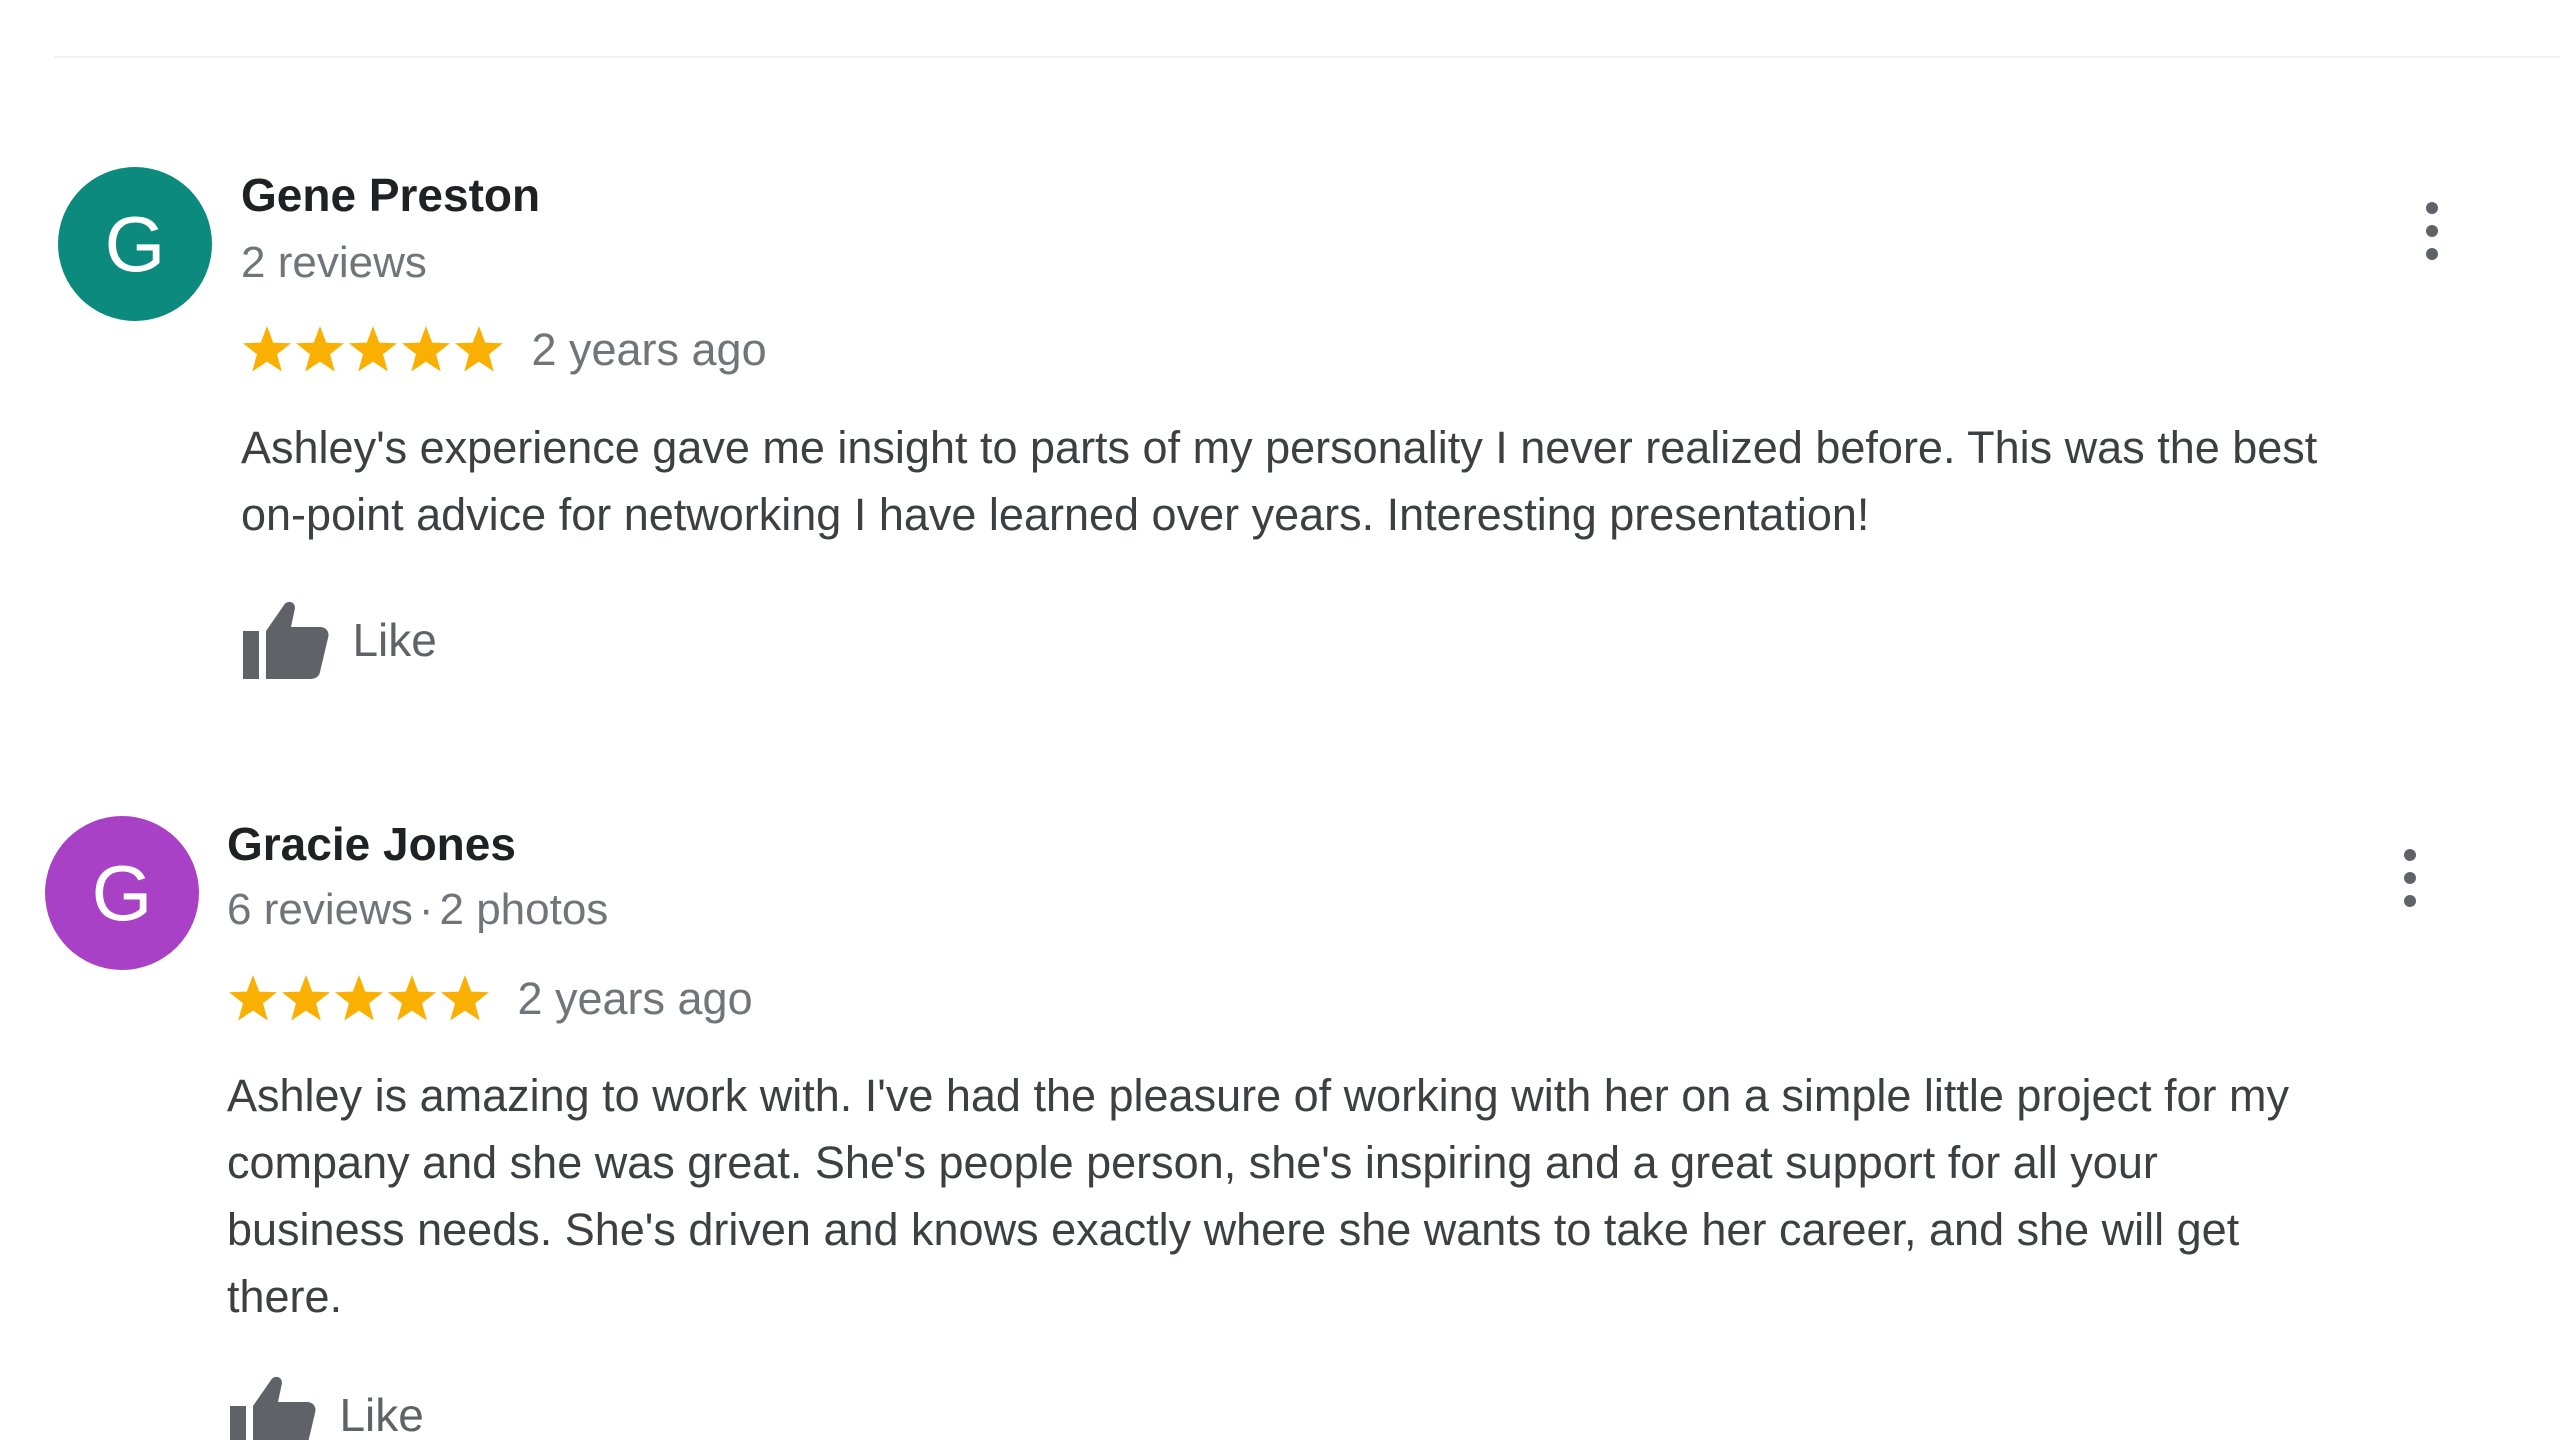  I want to click on divider, so click(1307, 57).